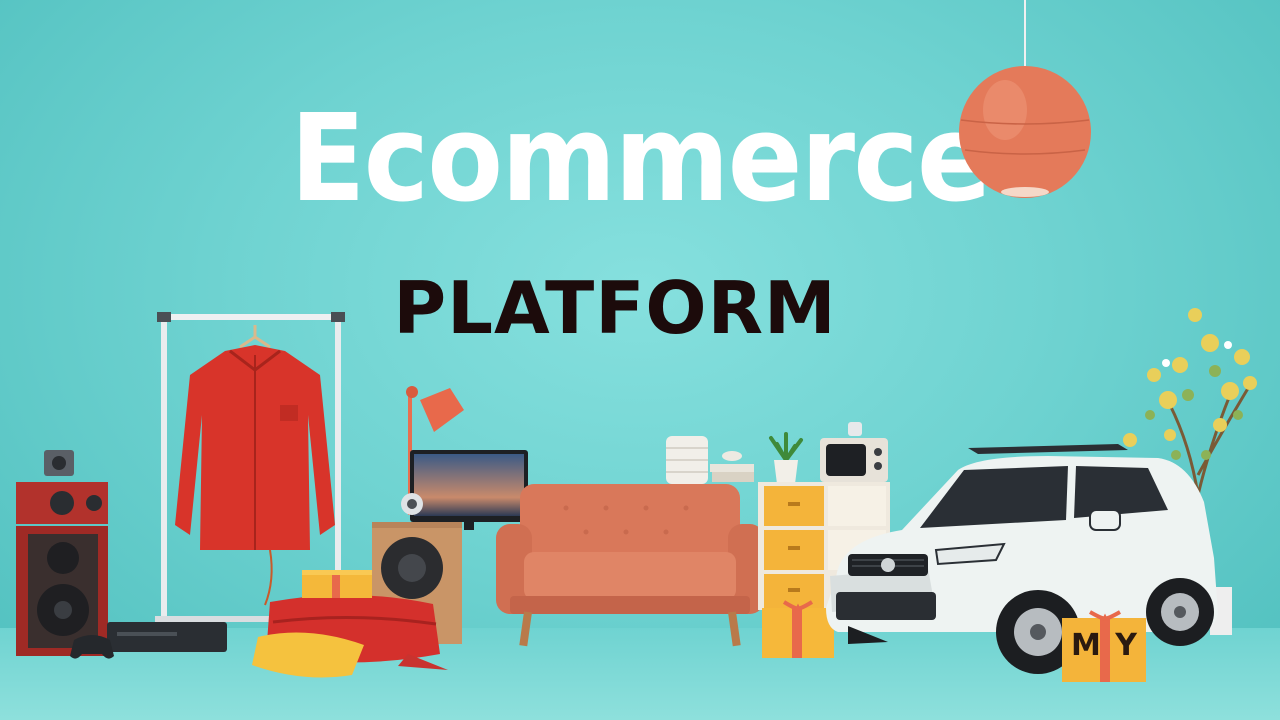 The width and height of the screenshot is (1280, 720). Describe the element at coordinates (786, 459) in the screenshot. I see `potted-plant-icon` at that location.